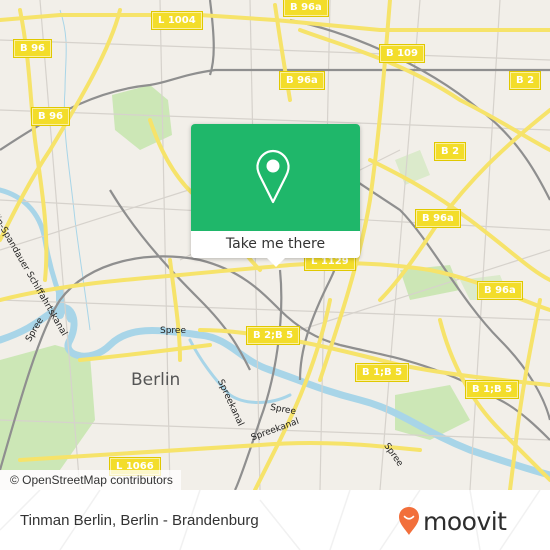 This screenshot has height=550, width=550. I want to click on city-label: Berlin, so click(156, 380).